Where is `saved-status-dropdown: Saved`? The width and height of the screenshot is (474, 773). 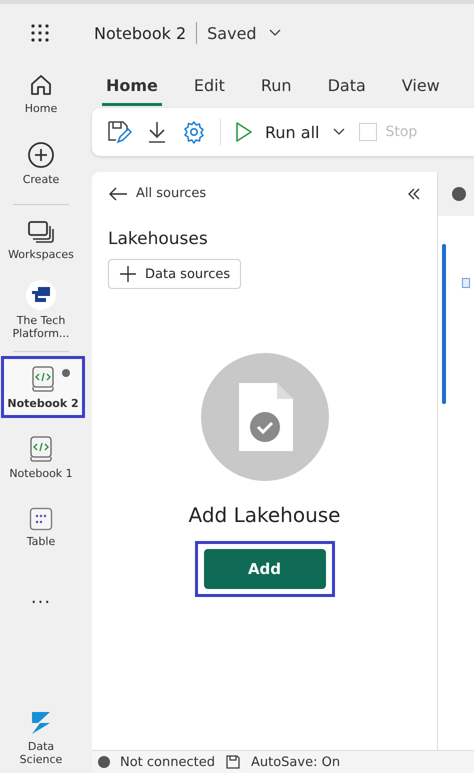 saved-status-dropdown: Saved is located at coordinates (244, 33).